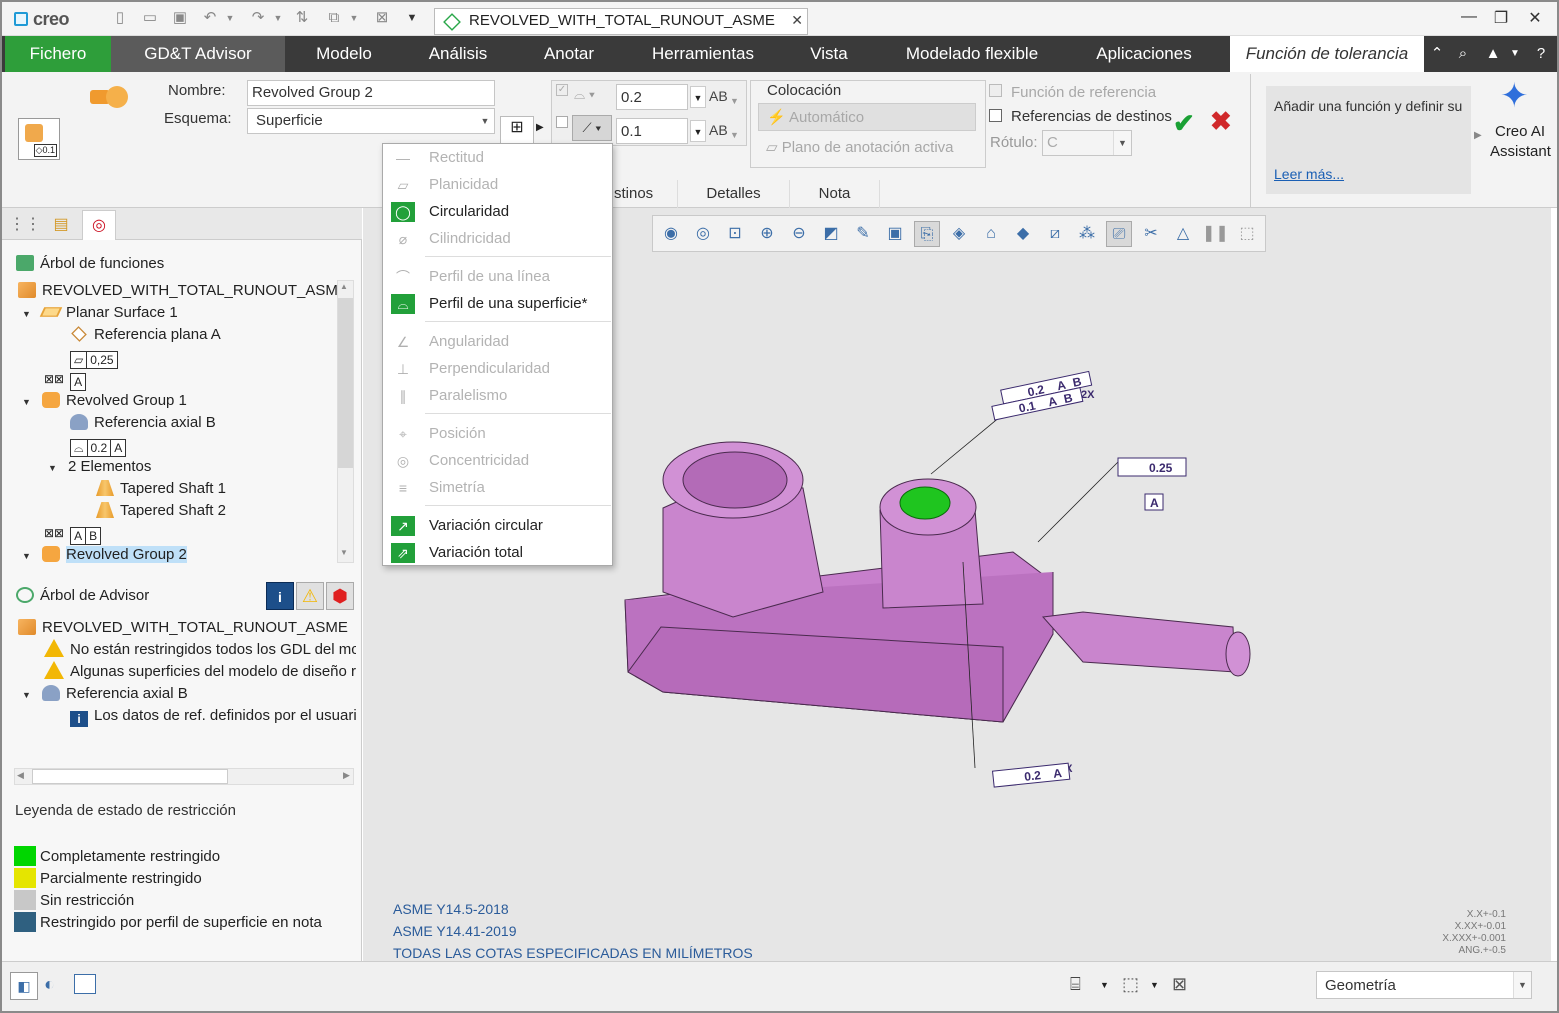 Image resolution: width=1559 pixels, height=1013 pixels. I want to click on tree-scrollbar-thumb, so click(345, 383).